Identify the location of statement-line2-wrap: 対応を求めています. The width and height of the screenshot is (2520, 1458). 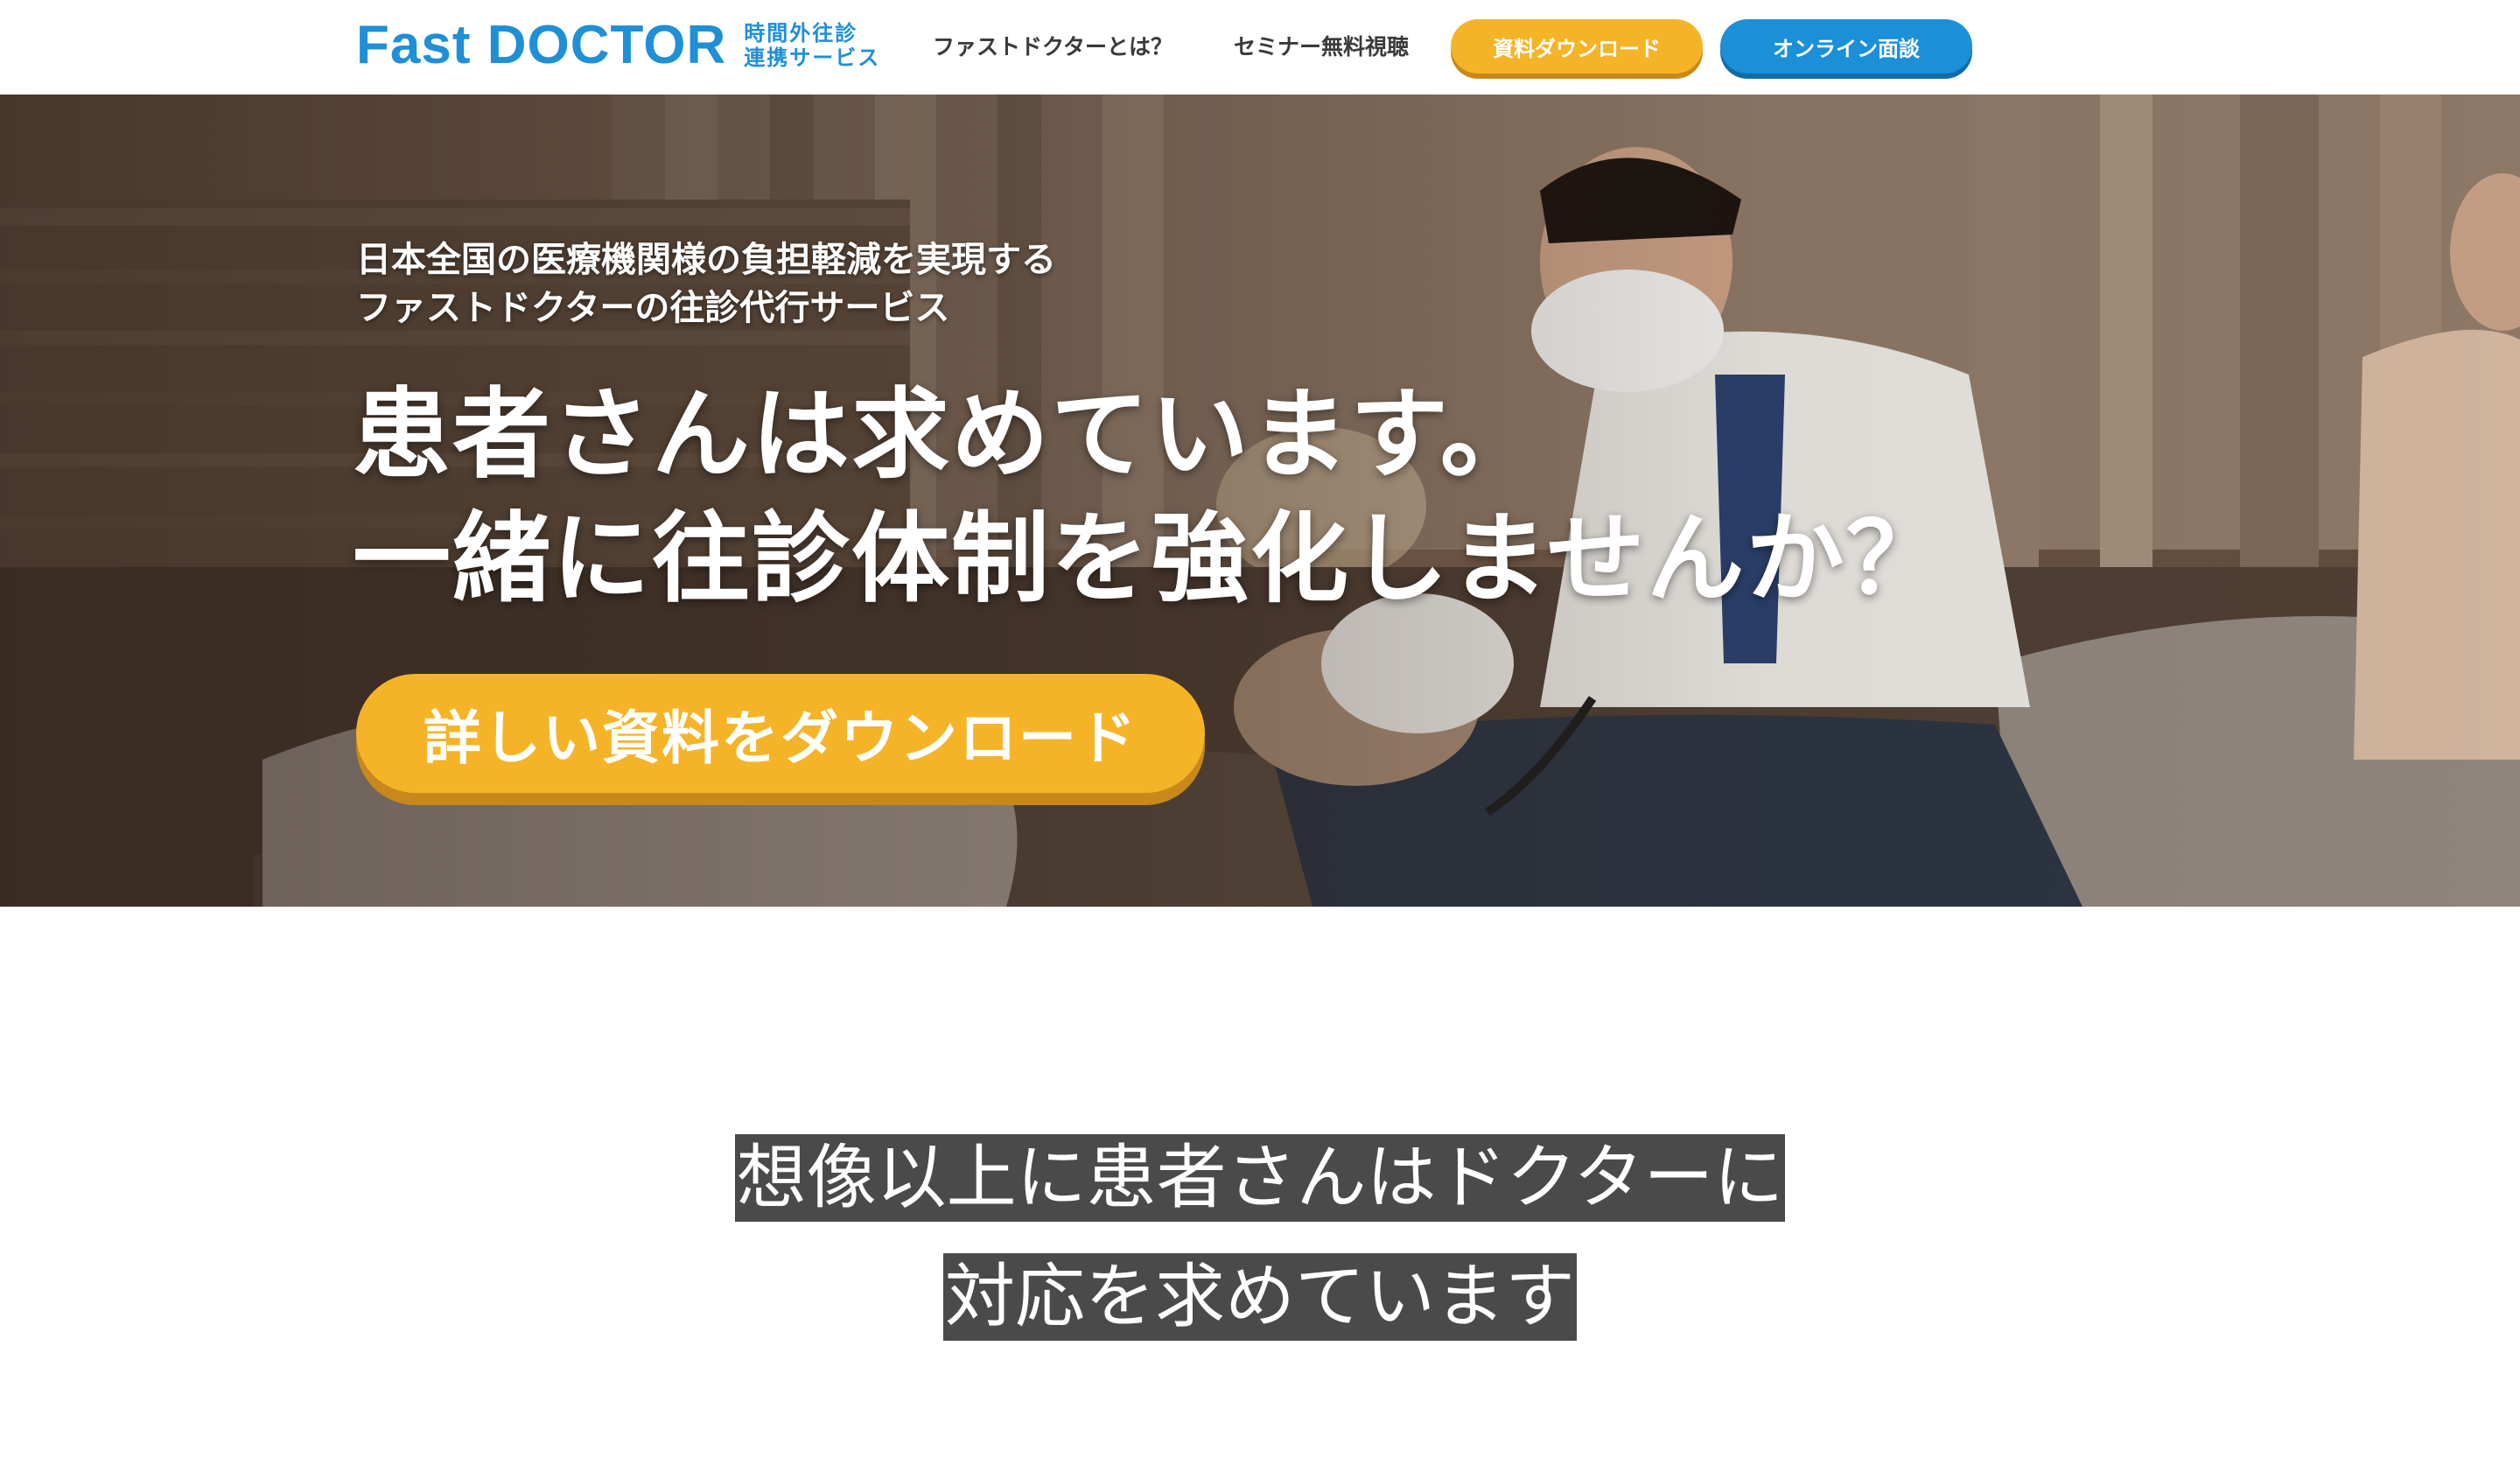
(1260, 1297).